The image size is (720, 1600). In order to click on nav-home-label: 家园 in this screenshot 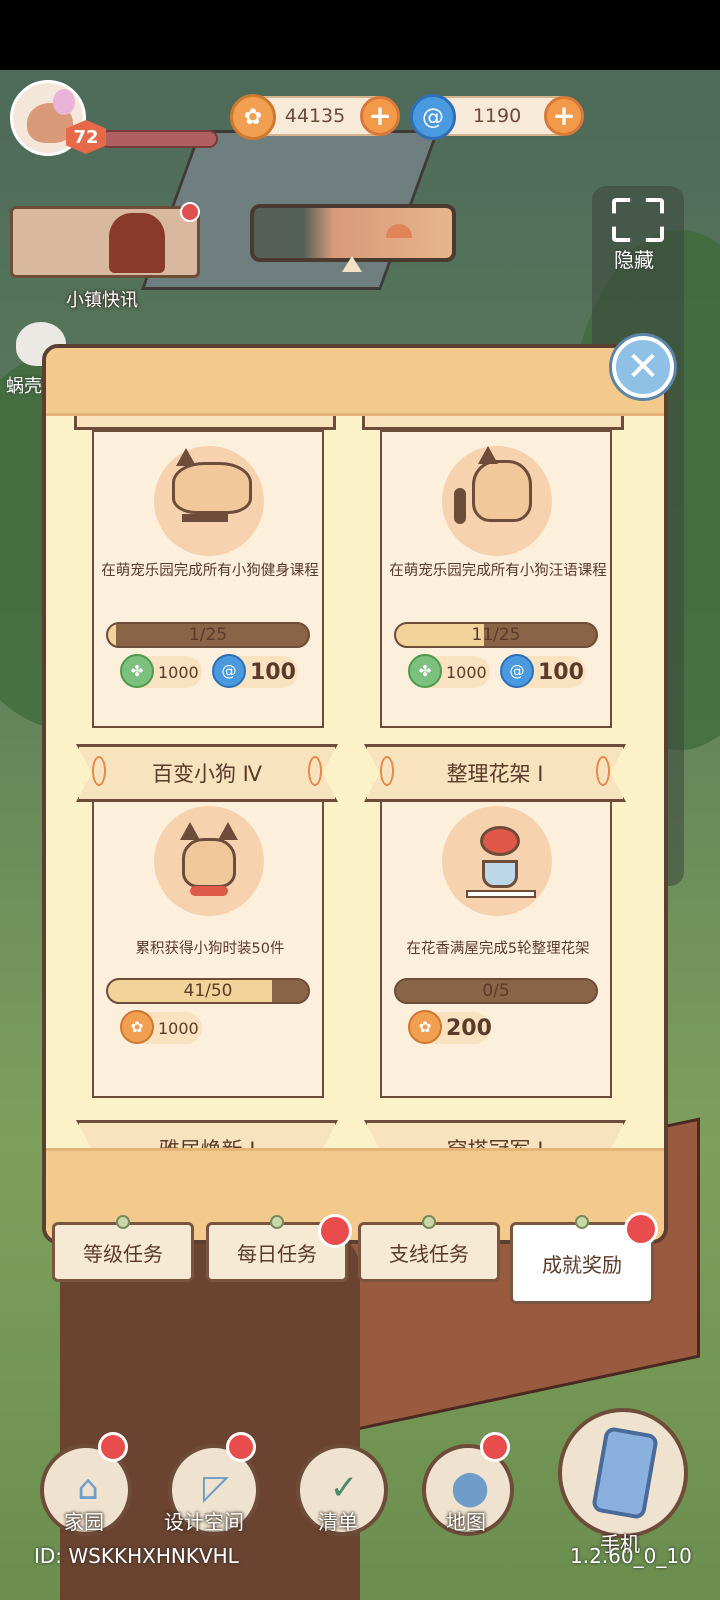, I will do `click(84, 1522)`.